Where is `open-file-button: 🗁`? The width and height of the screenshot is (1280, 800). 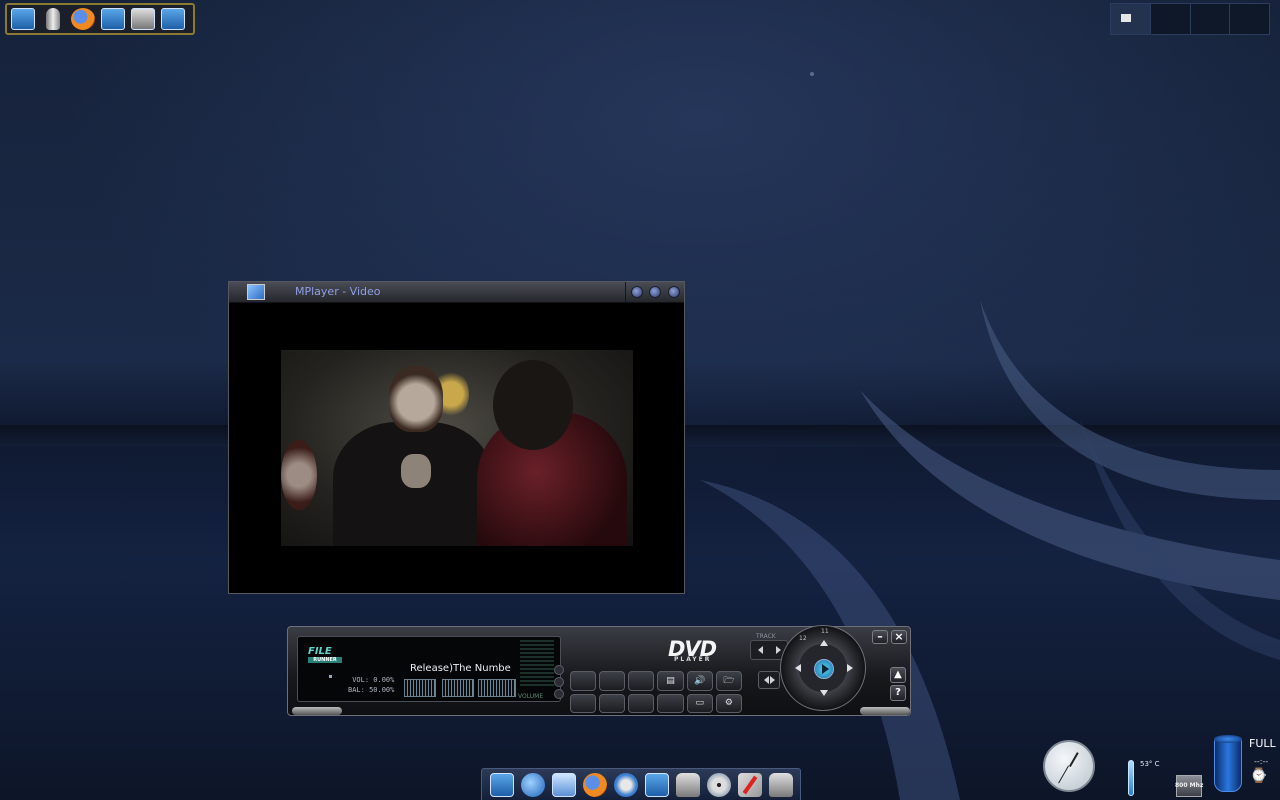 open-file-button: 🗁 is located at coordinates (728, 681).